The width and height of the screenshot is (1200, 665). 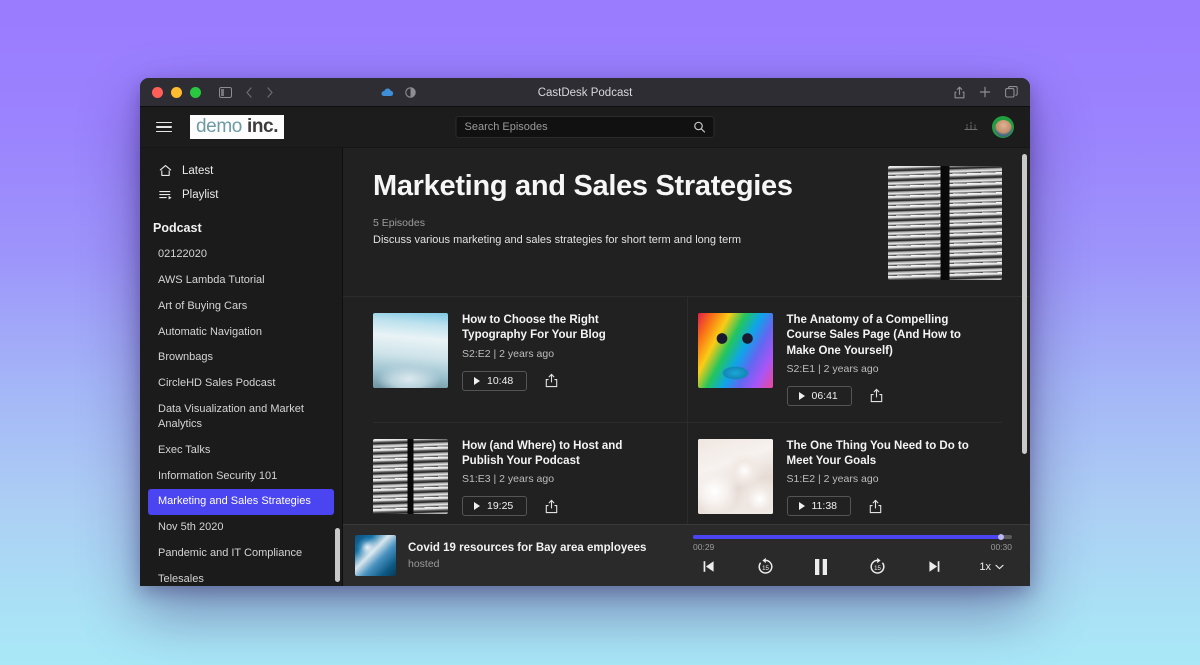 I want to click on playback-speed-button: 1x, so click(x=991, y=567).